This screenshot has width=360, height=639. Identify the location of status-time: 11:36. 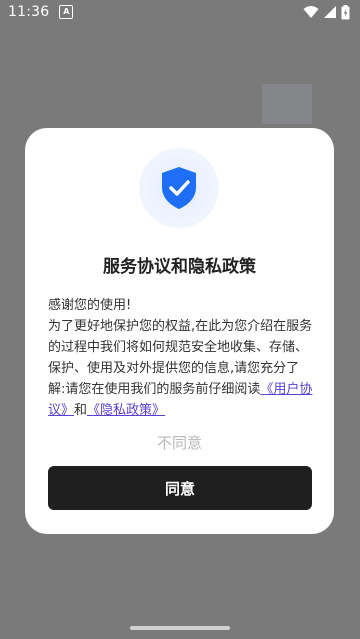
(29, 12).